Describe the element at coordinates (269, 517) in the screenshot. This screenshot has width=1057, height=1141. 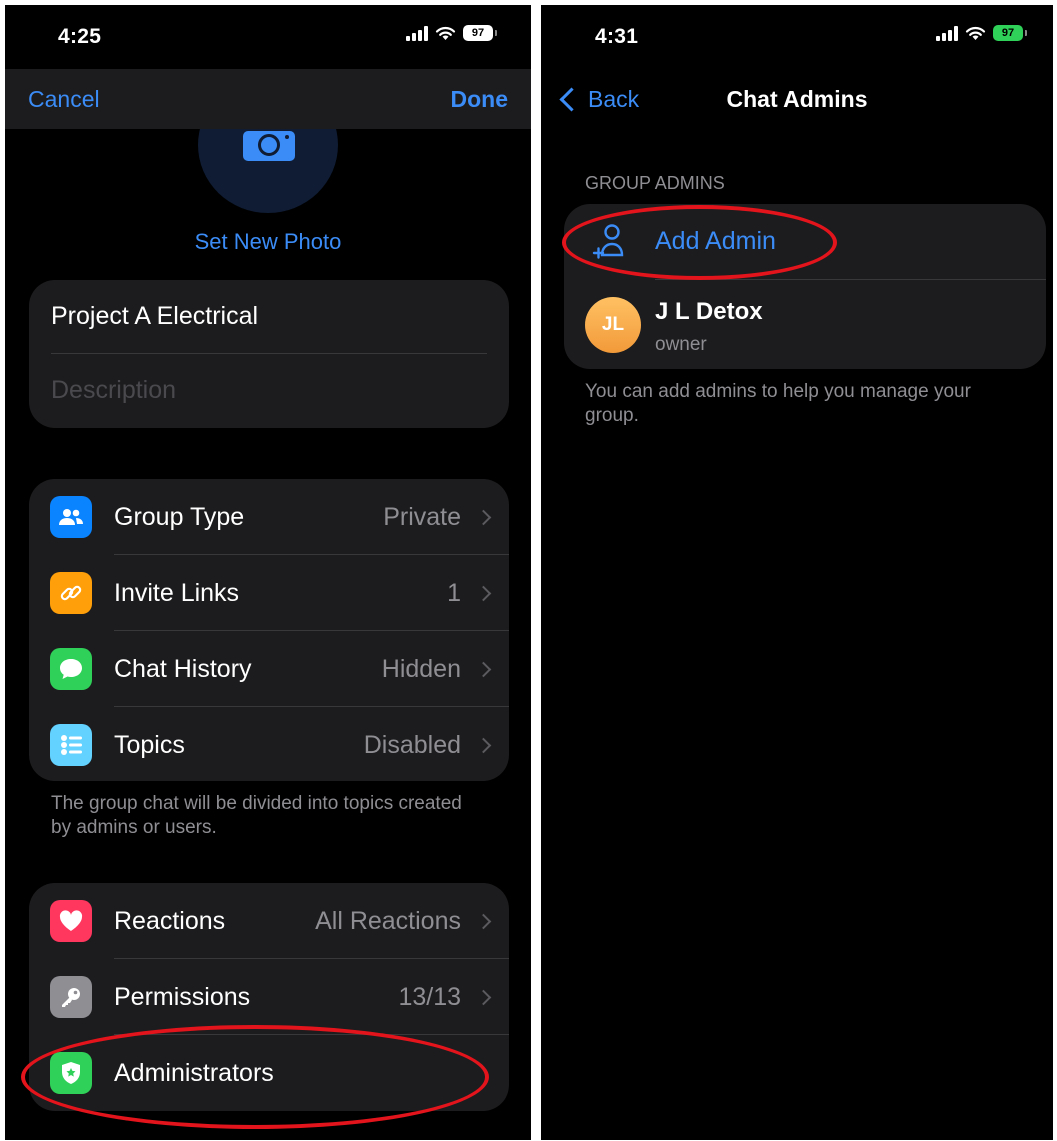
I see `group-type-row: Group Type Private` at that location.